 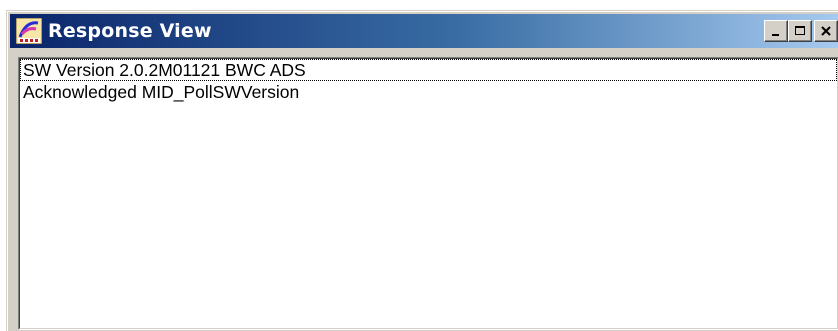 I want to click on list-item: Acknowledged MID_PollSWVersion, so click(x=428, y=92).